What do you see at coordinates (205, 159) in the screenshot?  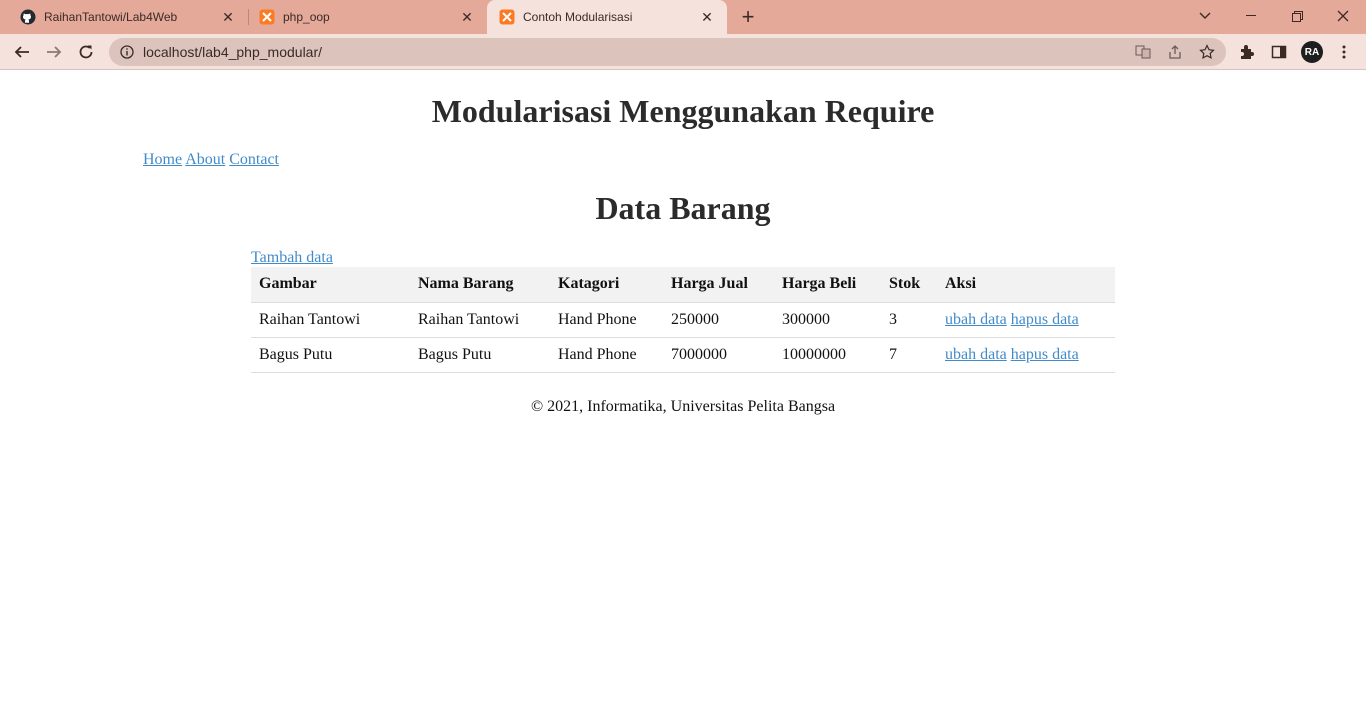 I see `nav-about-link: About` at bounding box center [205, 159].